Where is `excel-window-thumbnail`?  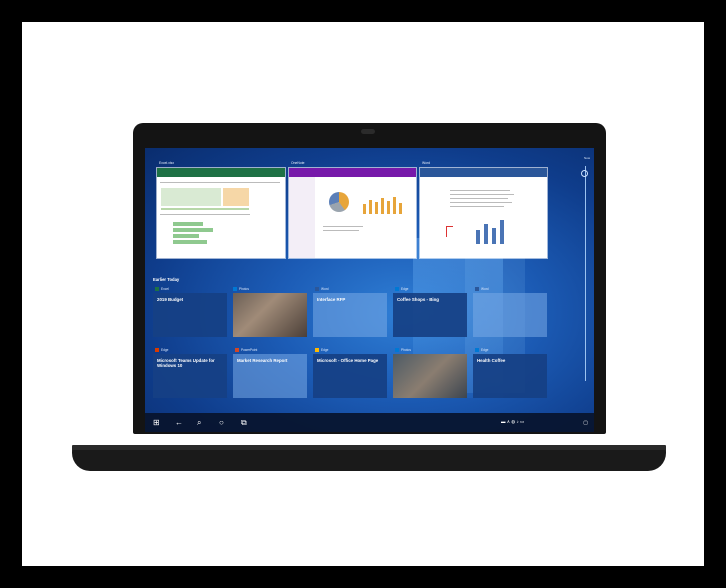 excel-window-thumbnail is located at coordinates (221, 213).